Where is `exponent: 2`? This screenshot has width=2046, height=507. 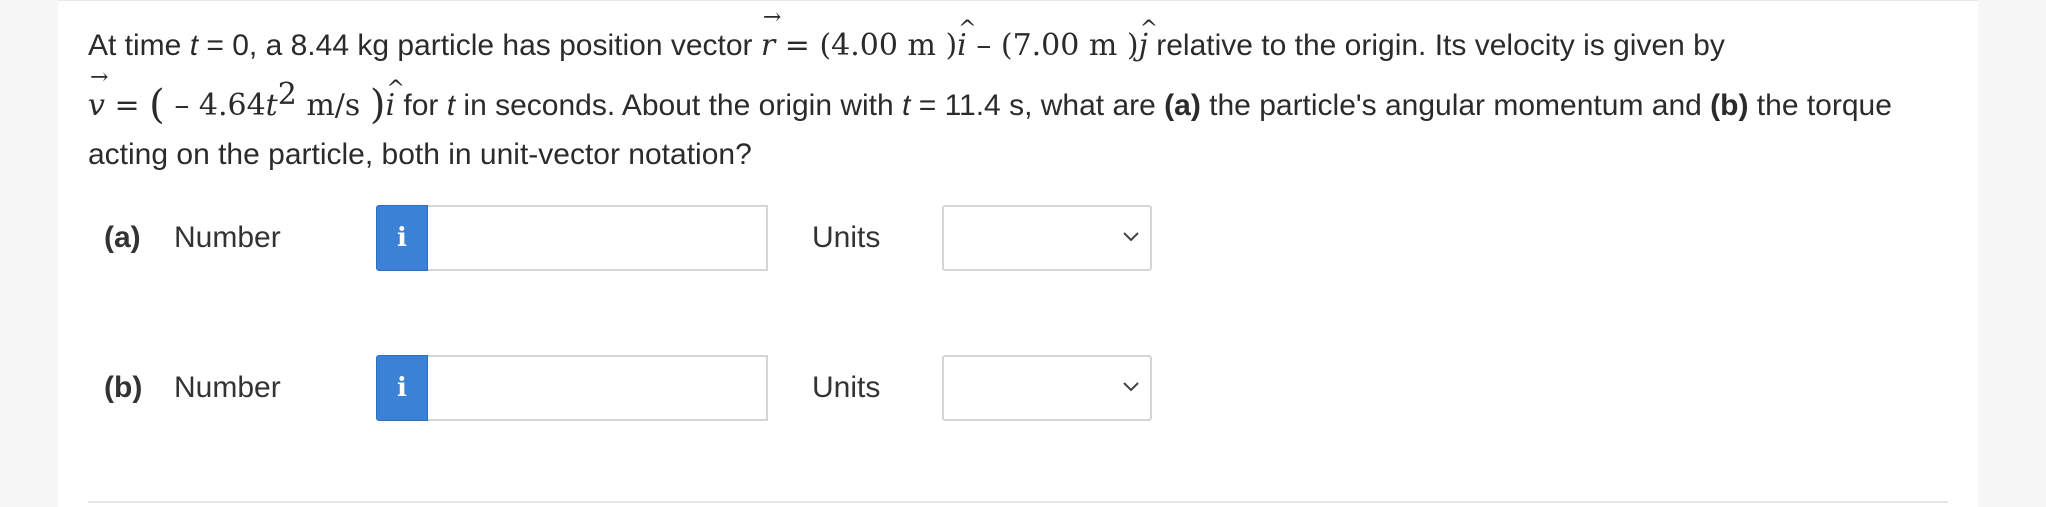 exponent: 2 is located at coordinates (287, 94).